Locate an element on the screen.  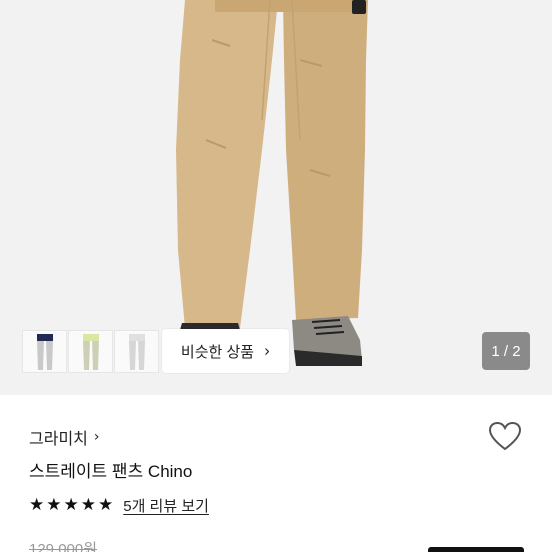
product-name: 스트레이트 팬츠 Chino is located at coordinates (111, 471).